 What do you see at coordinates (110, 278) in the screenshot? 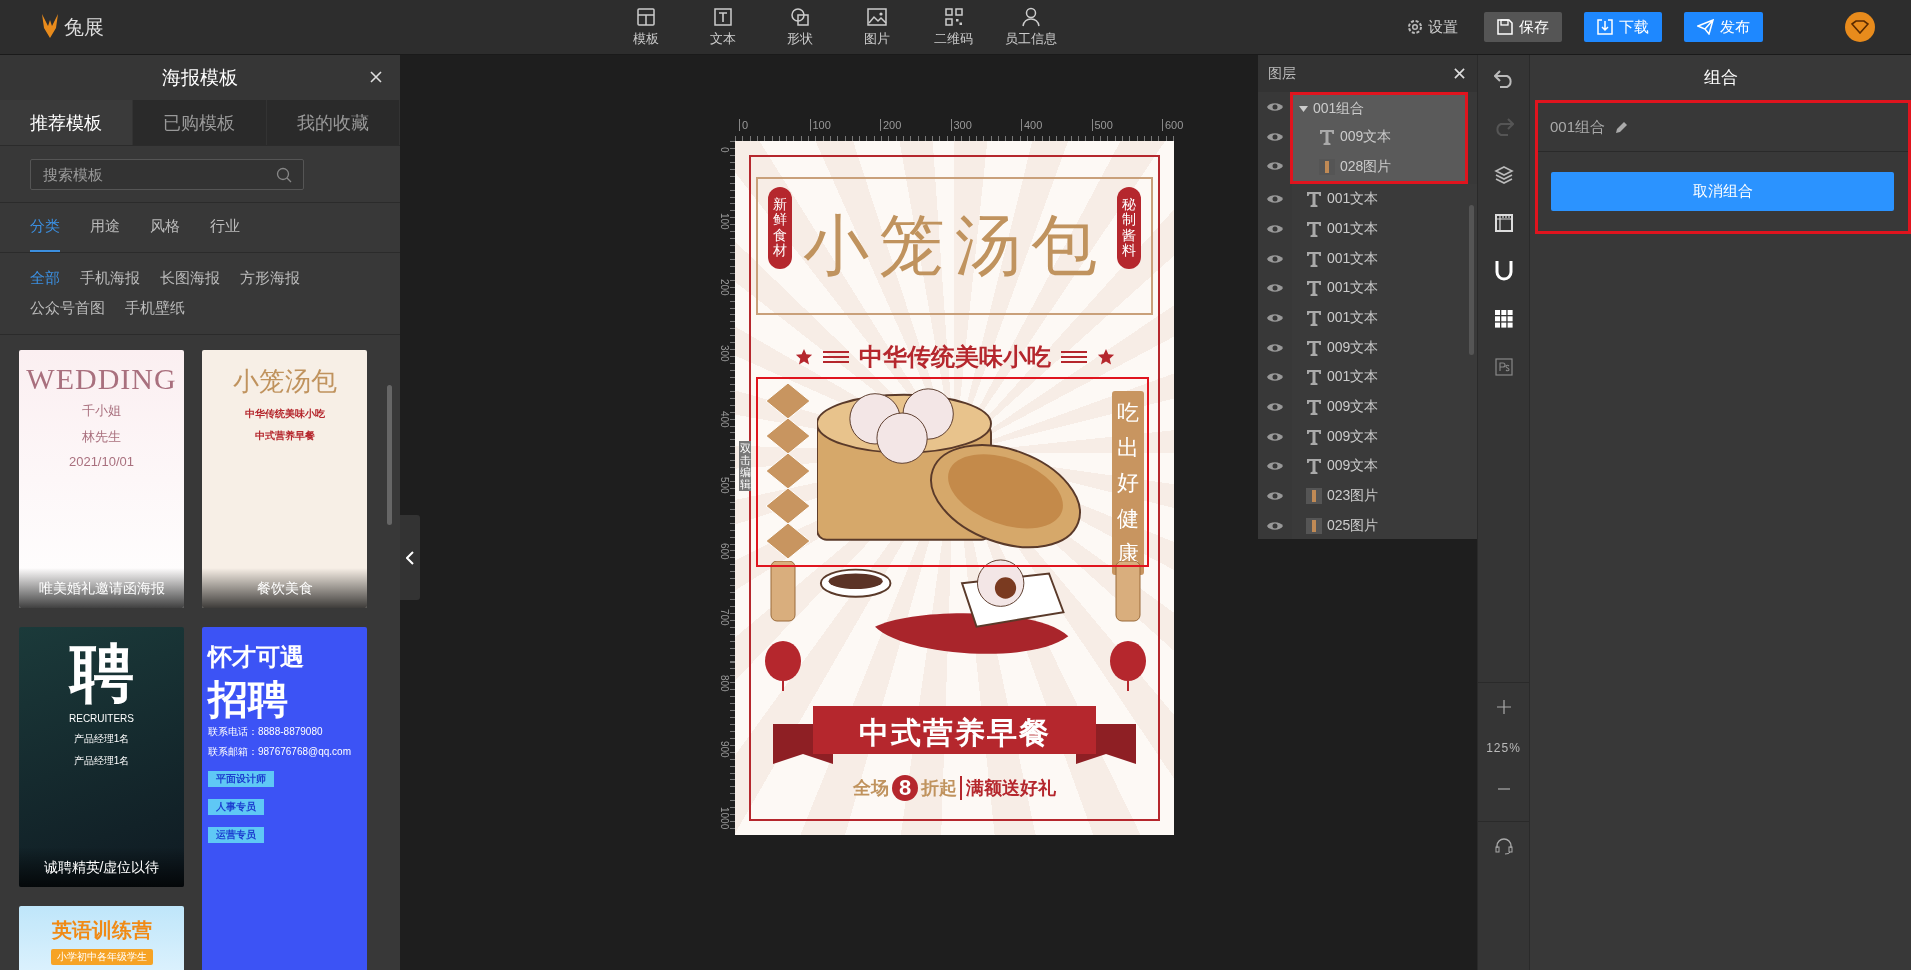
I see `category-link: 手机海报` at bounding box center [110, 278].